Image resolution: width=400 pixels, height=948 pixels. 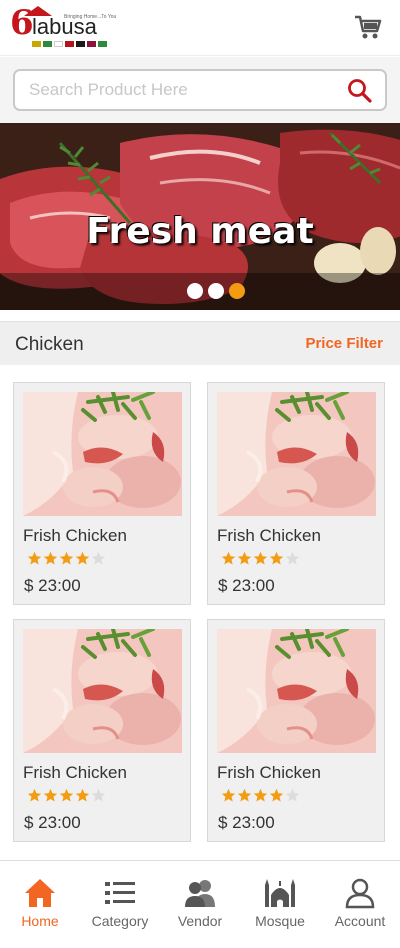 What do you see at coordinates (179, 90) in the screenshot?
I see `search-input` at bounding box center [179, 90].